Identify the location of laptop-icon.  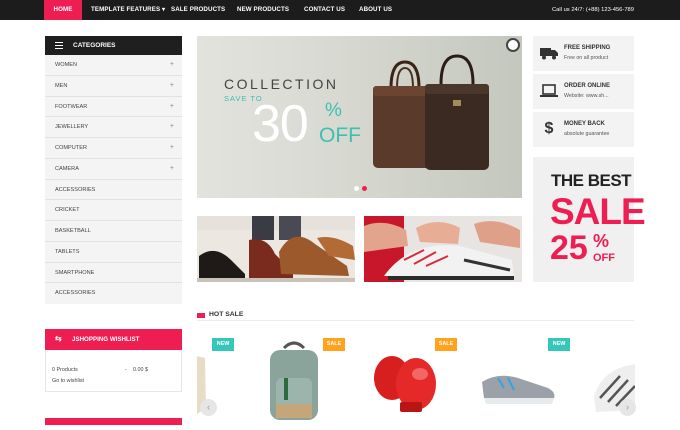
(549, 91).